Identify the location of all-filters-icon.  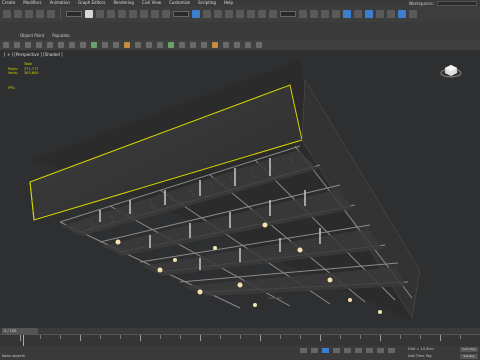
(149, 45).